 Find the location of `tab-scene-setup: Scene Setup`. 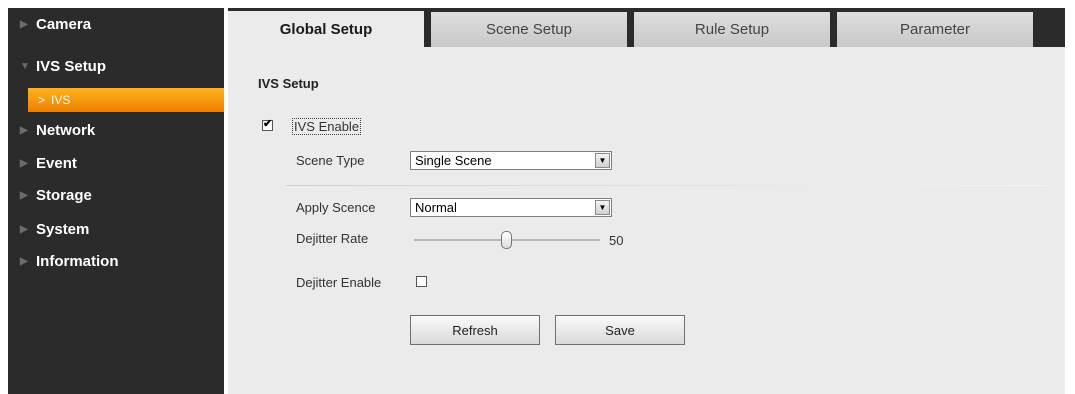

tab-scene-setup: Scene Setup is located at coordinates (529, 29).